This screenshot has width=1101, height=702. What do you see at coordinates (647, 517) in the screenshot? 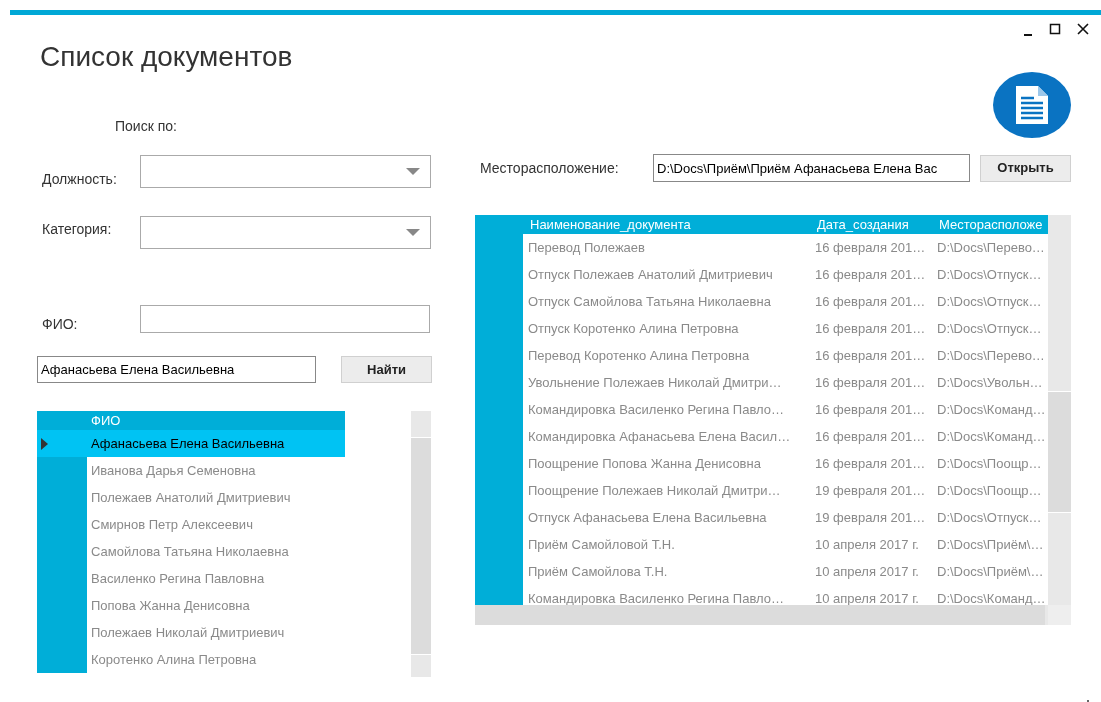
I see `table-cell: Отпуск Афанасьева Елена Васильевна` at bounding box center [647, 517].